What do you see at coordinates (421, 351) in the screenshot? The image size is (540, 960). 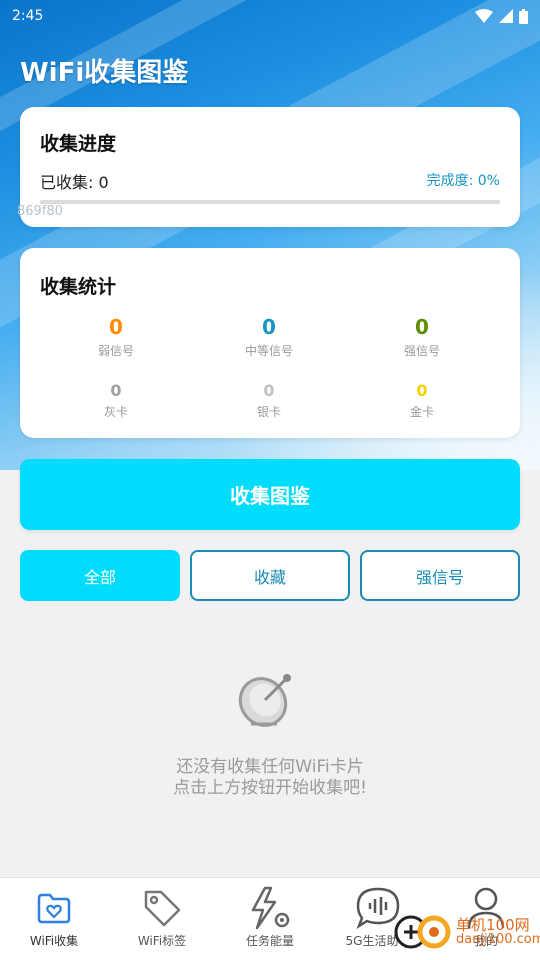 I see `stat-label: 强信号` at bounding box center [421, 351].